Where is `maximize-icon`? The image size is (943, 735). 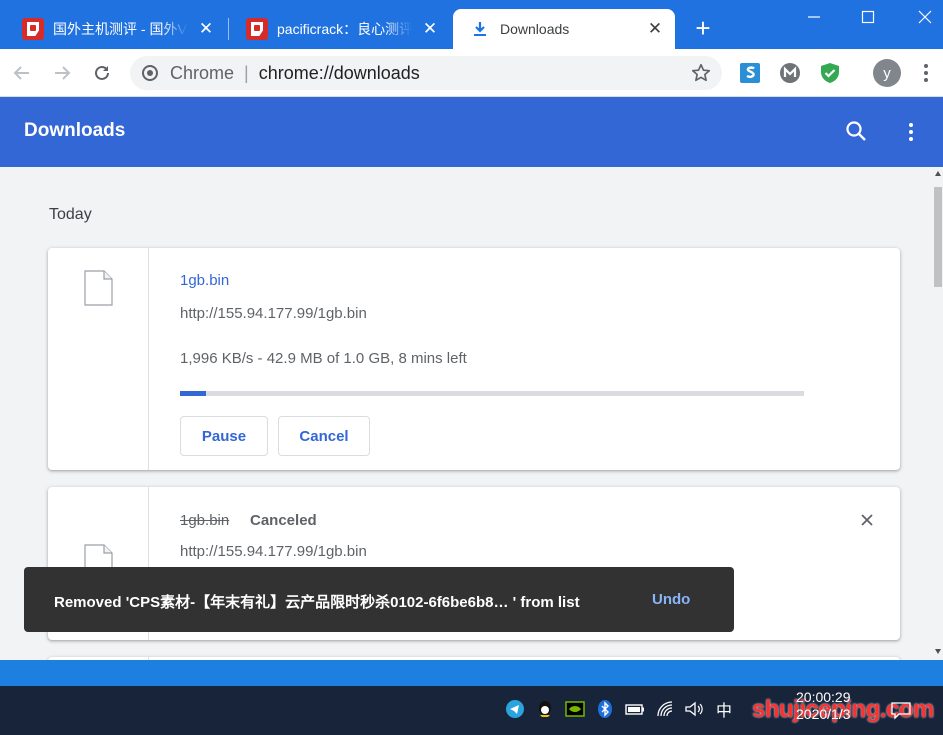 maximize-icon is located at coordinates (868, 17).